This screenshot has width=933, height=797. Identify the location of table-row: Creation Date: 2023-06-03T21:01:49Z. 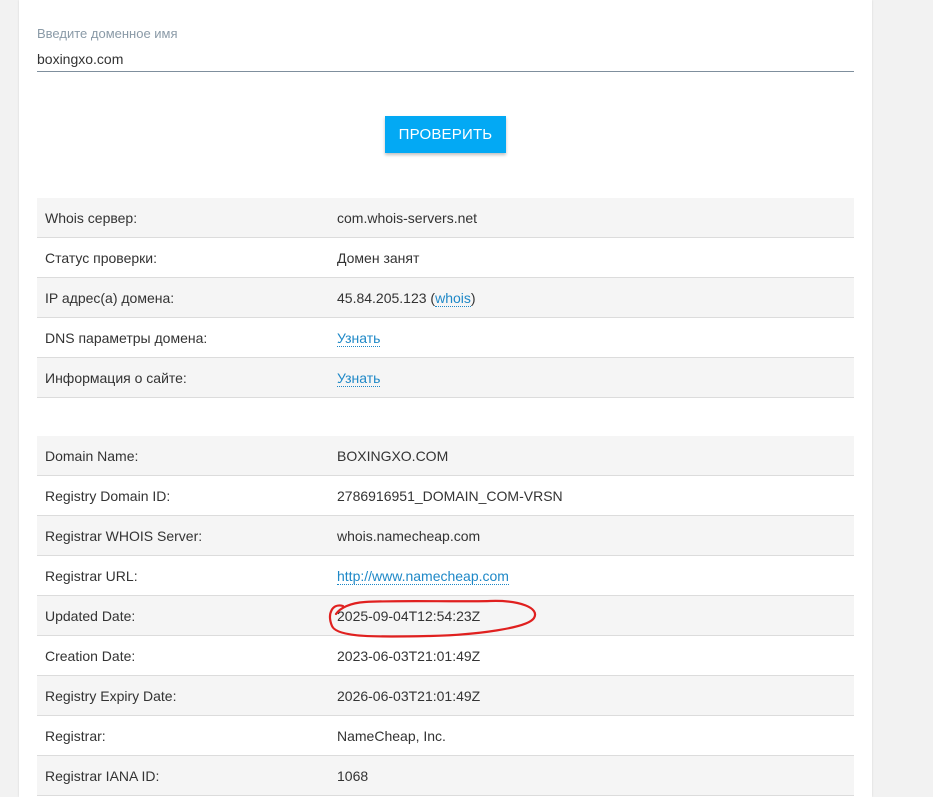
(445, 655).